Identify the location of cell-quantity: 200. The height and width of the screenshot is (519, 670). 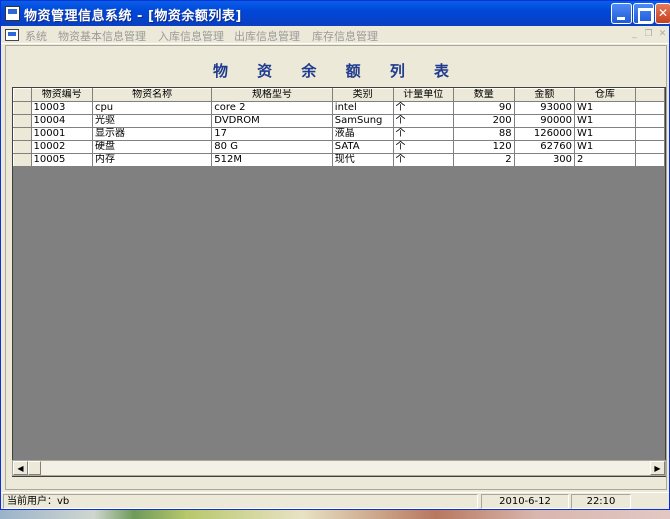
(483, 121).